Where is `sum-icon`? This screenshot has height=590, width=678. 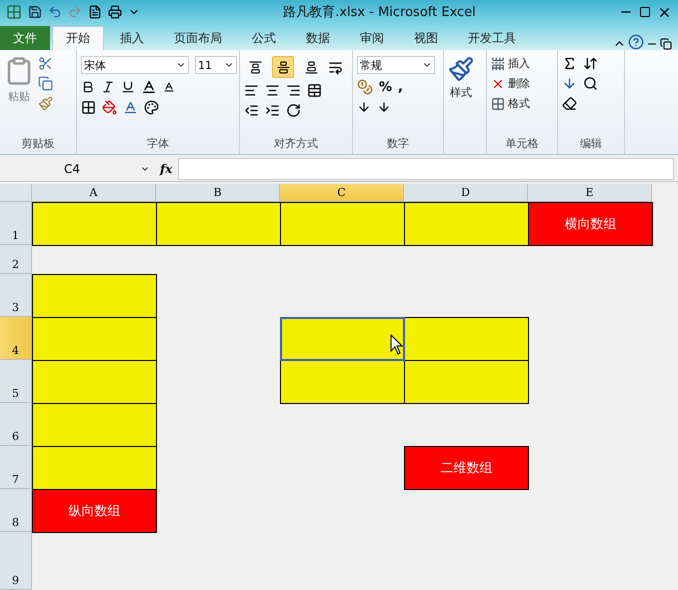 sum-icon is located at coordinates (569, 63).